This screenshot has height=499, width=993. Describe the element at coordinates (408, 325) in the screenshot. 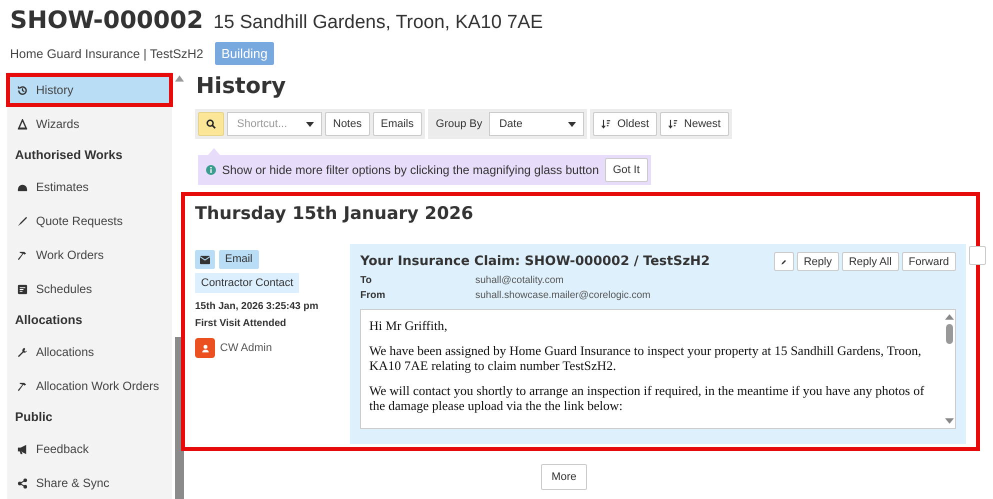

I see `email-paragraph: Hi Mr Griffith,` at that location.